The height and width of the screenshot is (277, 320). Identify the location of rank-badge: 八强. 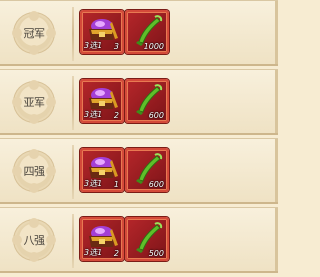
(34, 240).